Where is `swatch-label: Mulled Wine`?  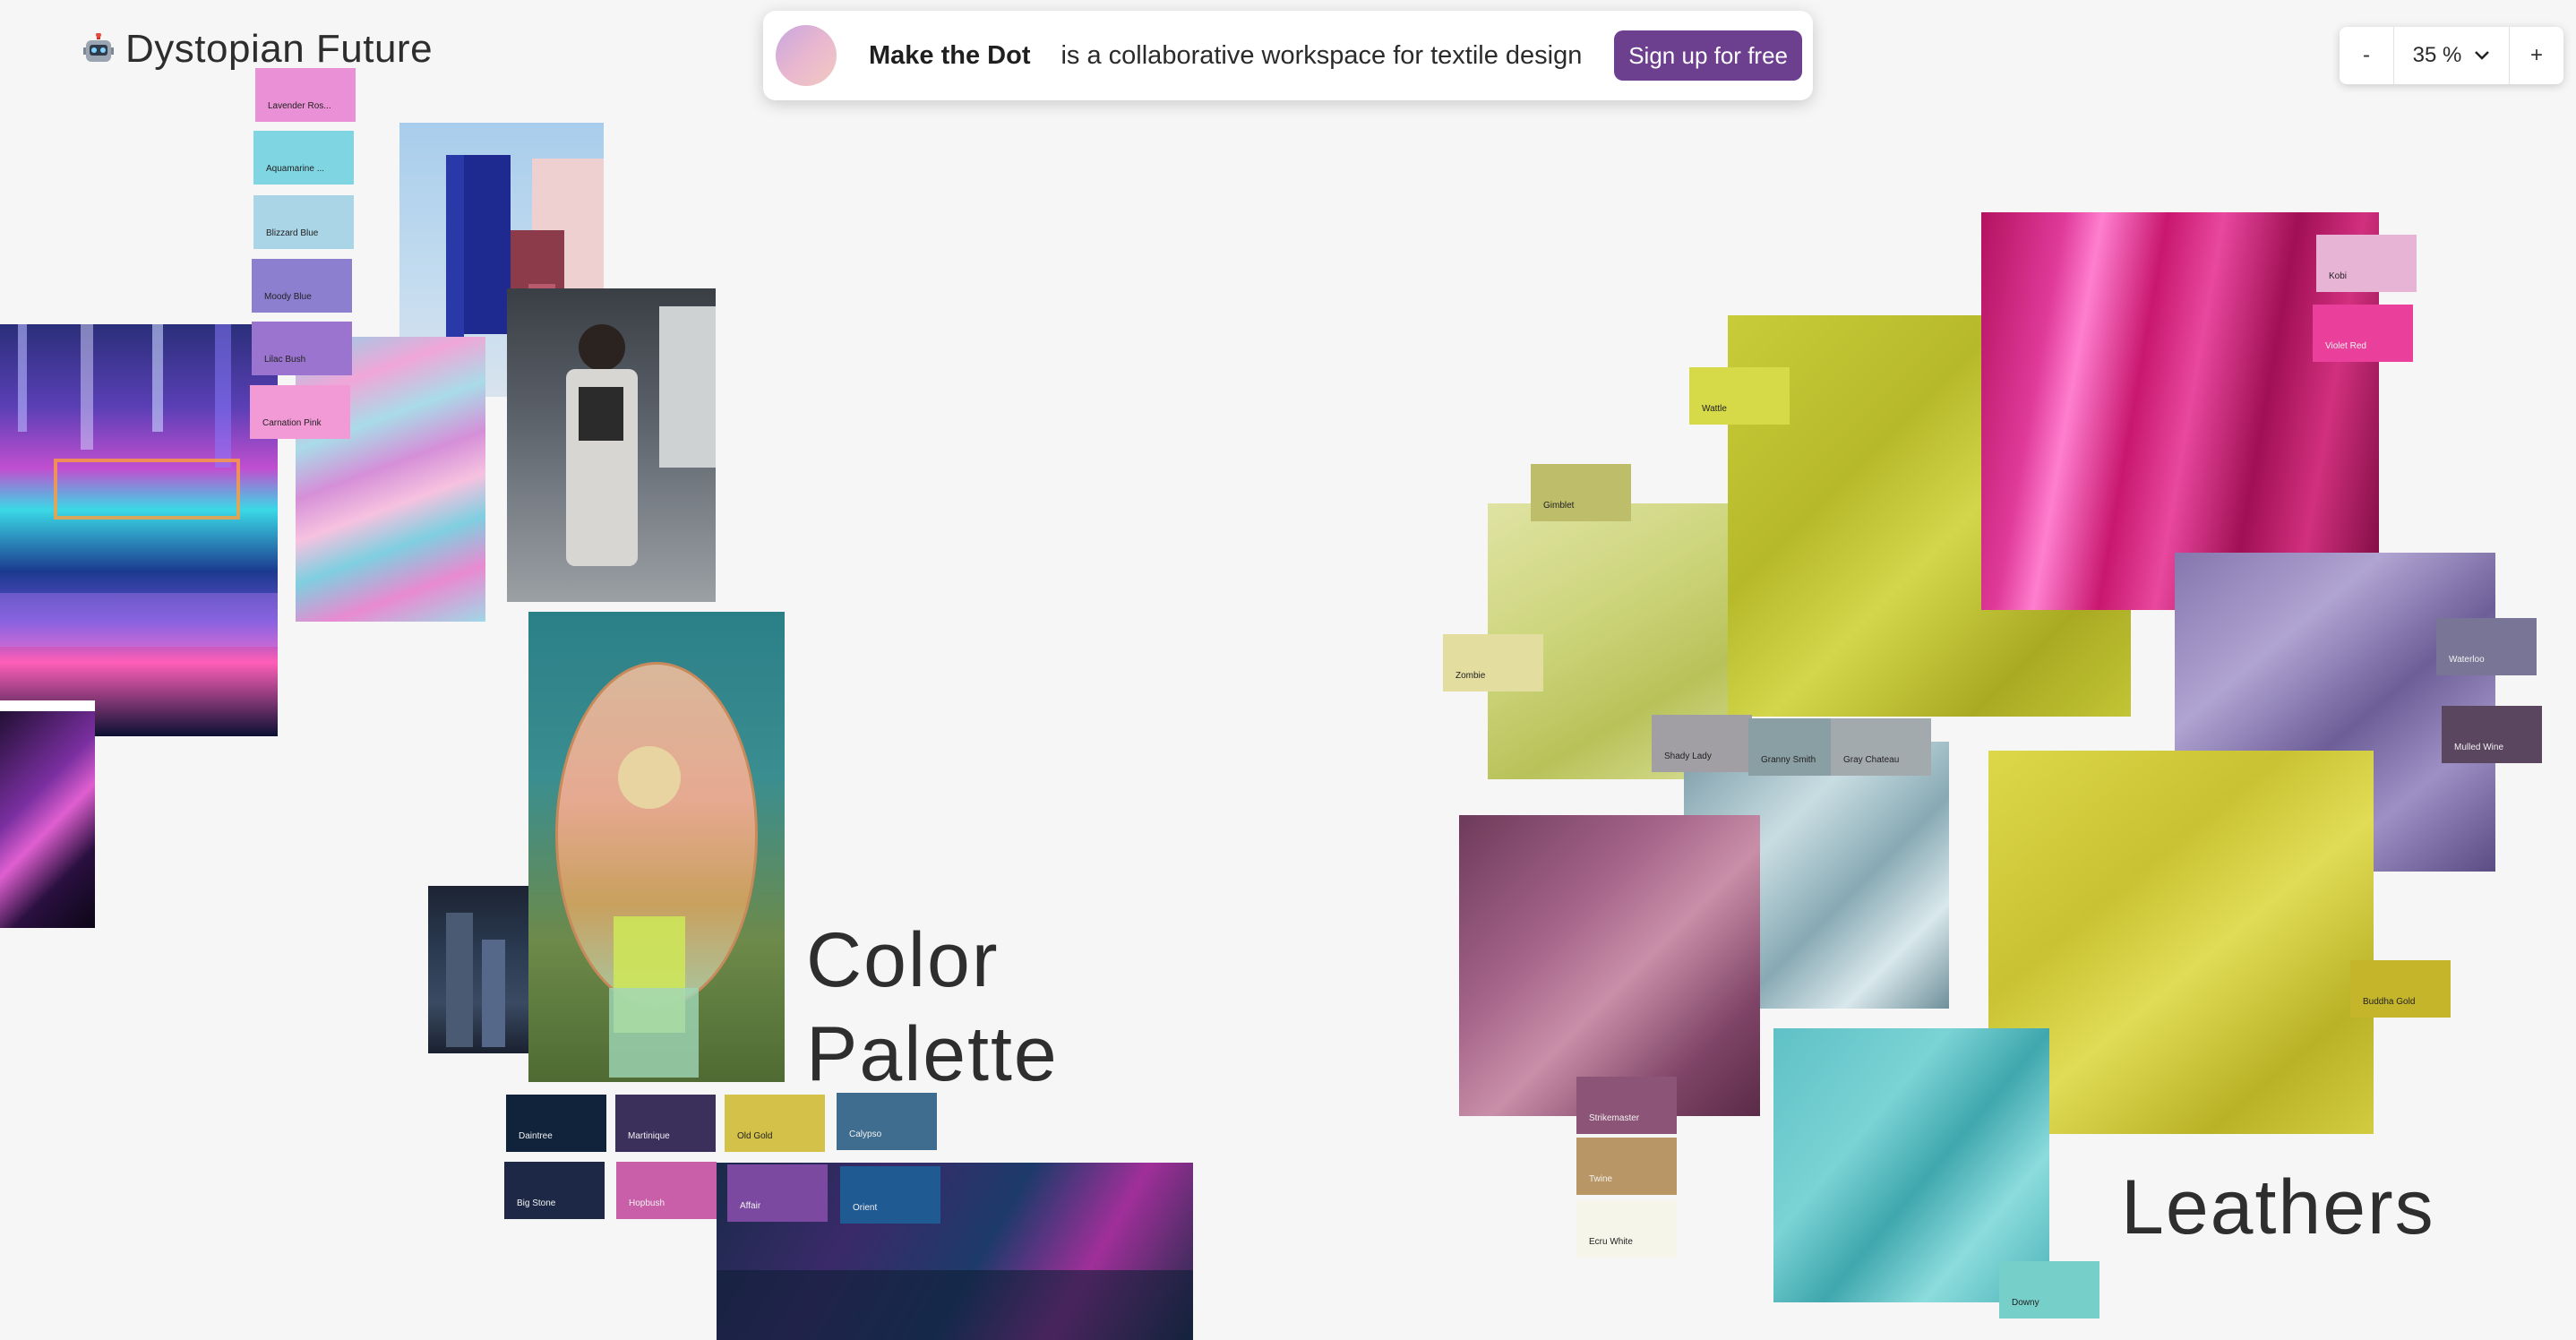
swatch-label: Mulled Wine is located at coordinates (2479, 747).